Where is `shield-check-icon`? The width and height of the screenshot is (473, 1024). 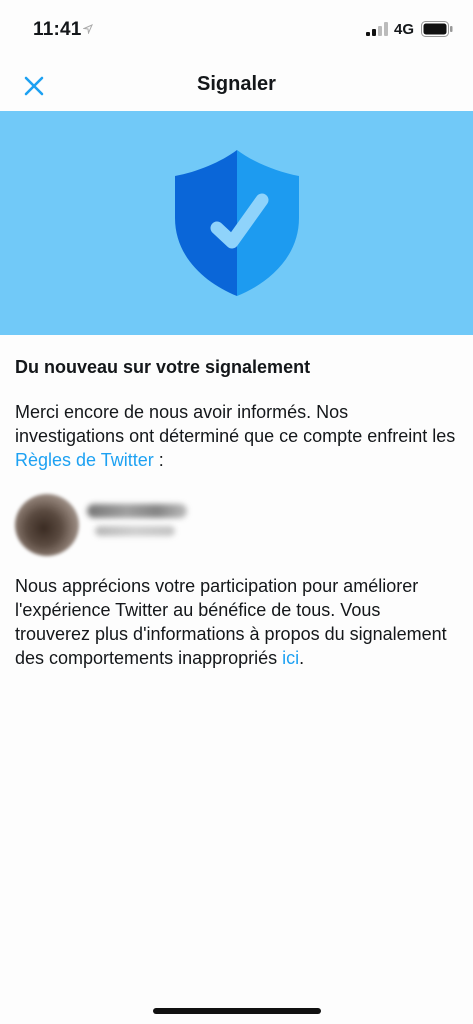 shield-check-icon is located at coordinates (237, 223).